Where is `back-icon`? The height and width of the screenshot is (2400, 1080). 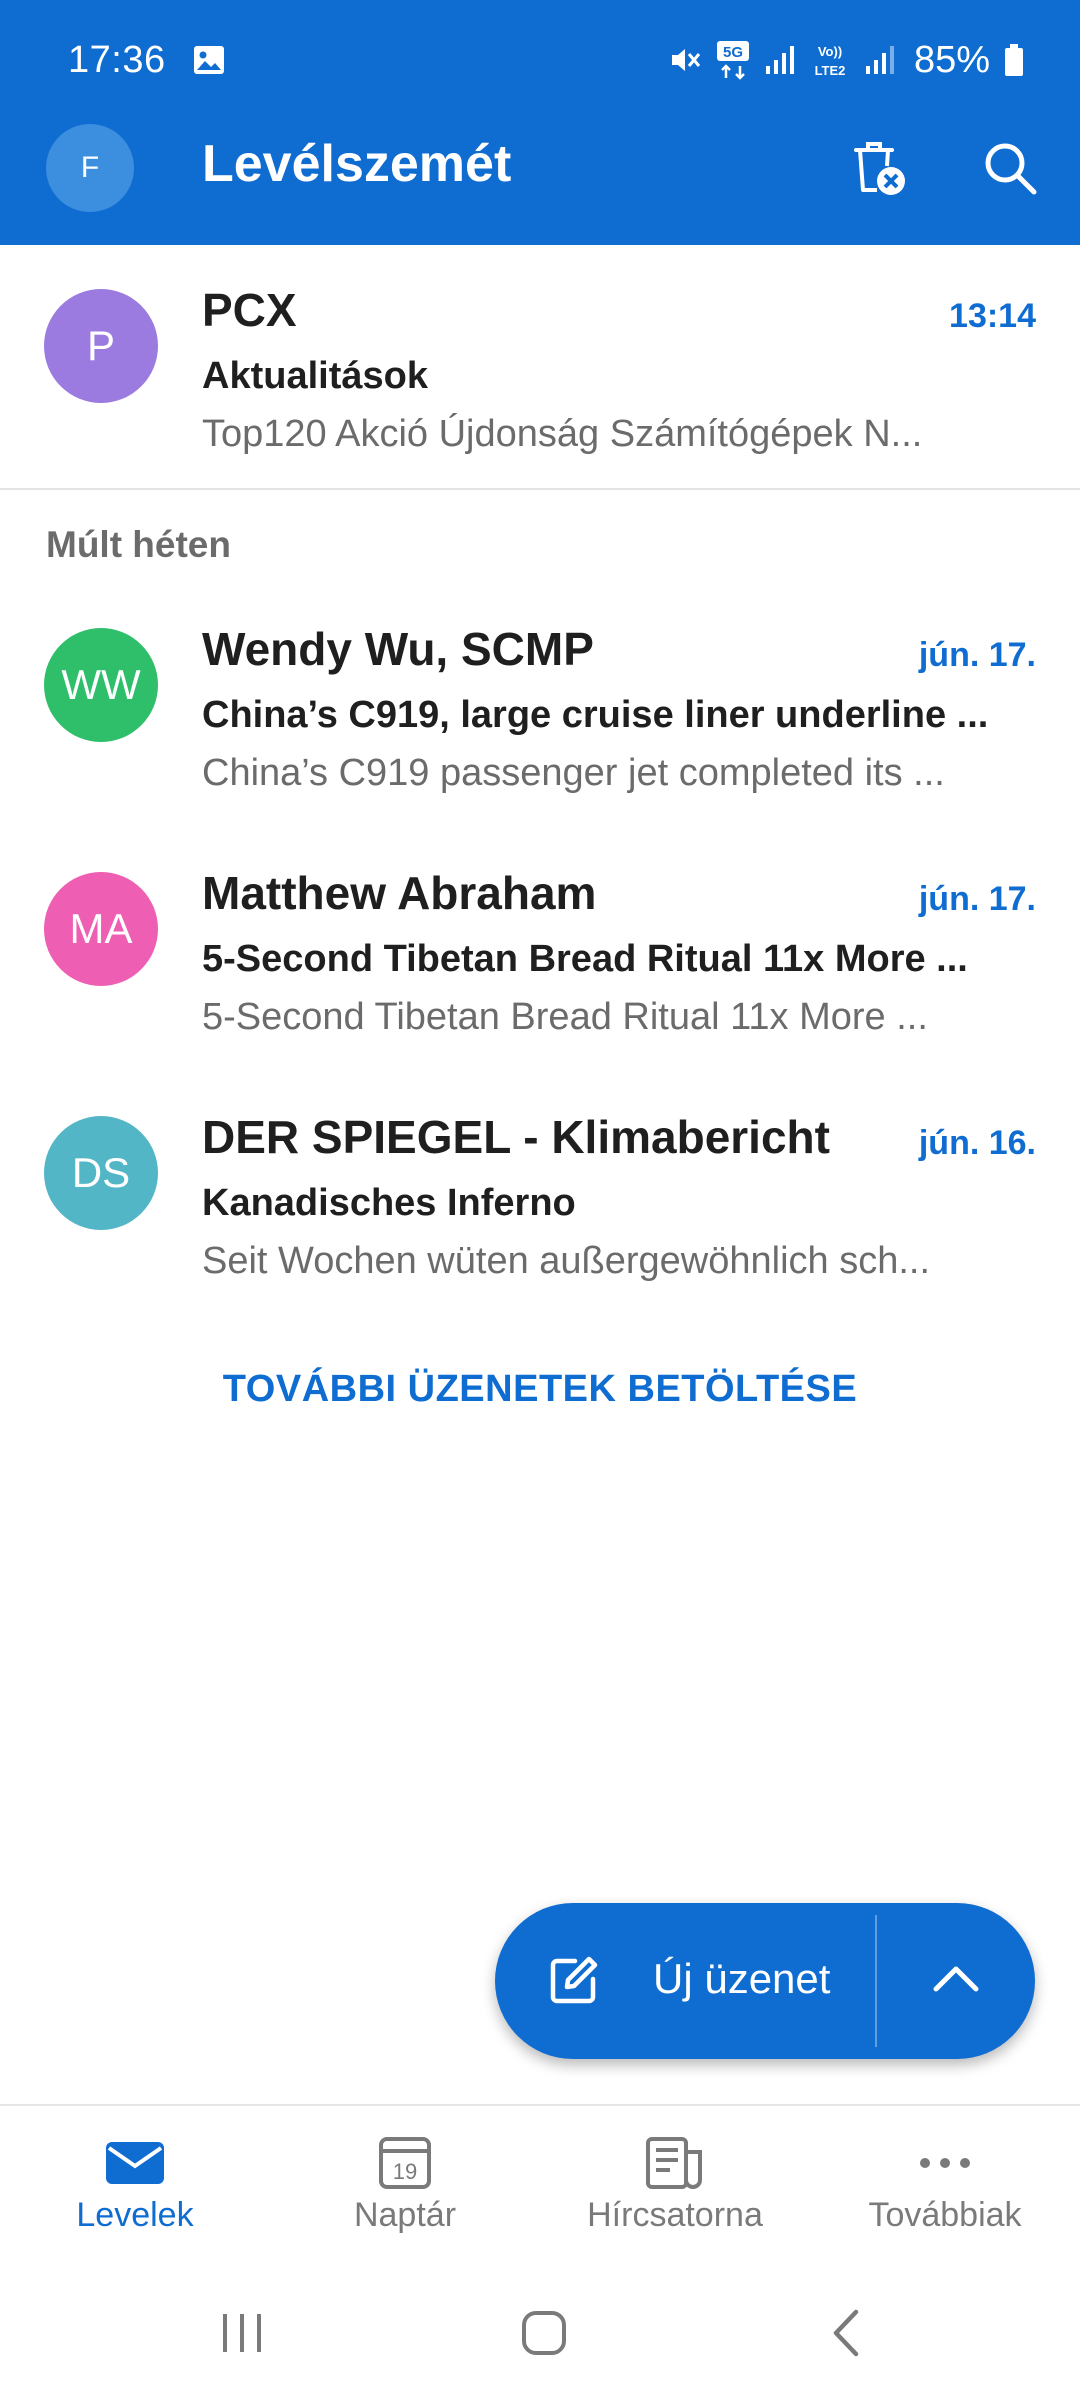 back-icon is located at coordinates (846, 2335).